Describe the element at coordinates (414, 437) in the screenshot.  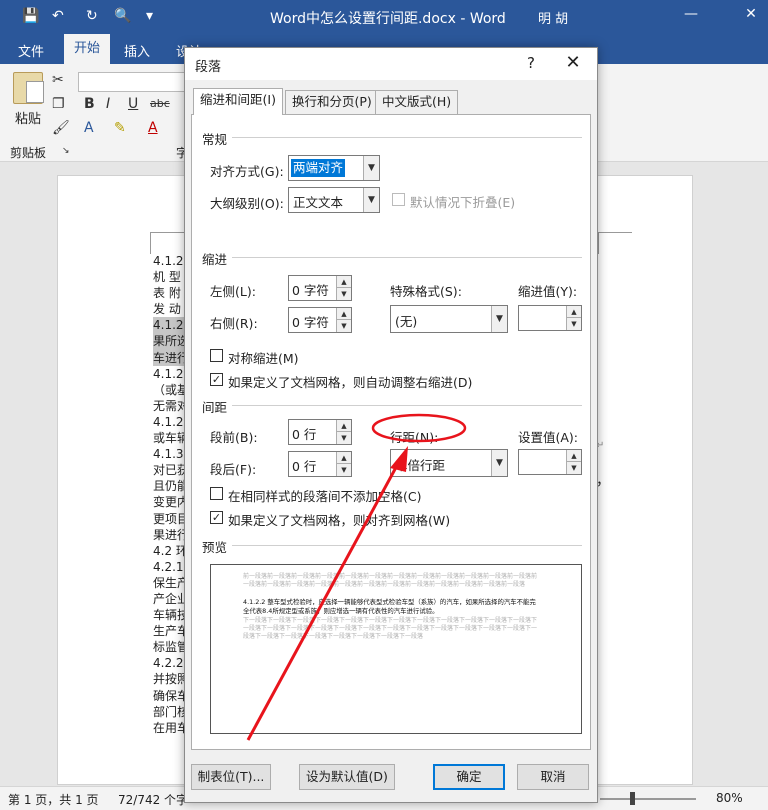
I see `line-spacing-label: 行距(N):` at that location.